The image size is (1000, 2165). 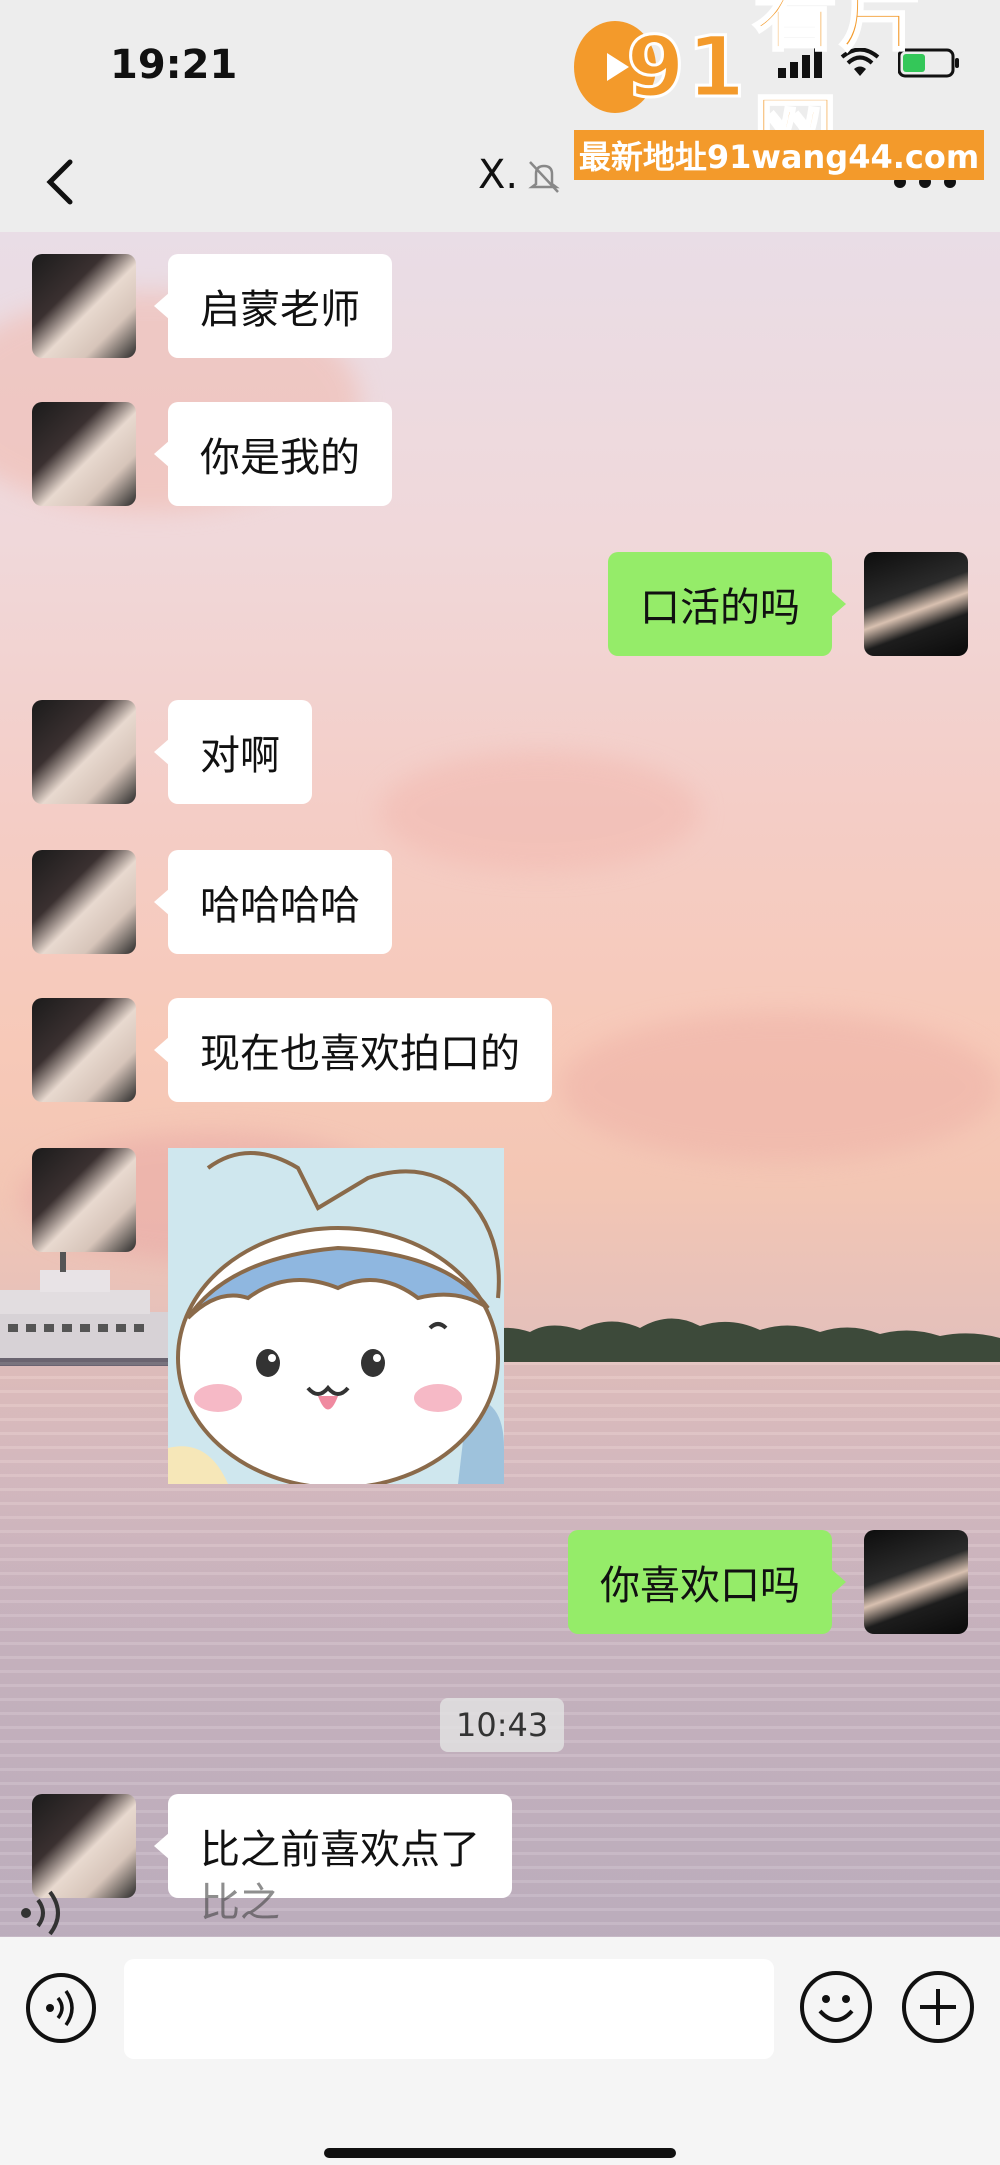 What do you see at coordinates (720, 608) in the screenshot?
I see `message-text: 口活的吗` at bounding box center [720, 608].